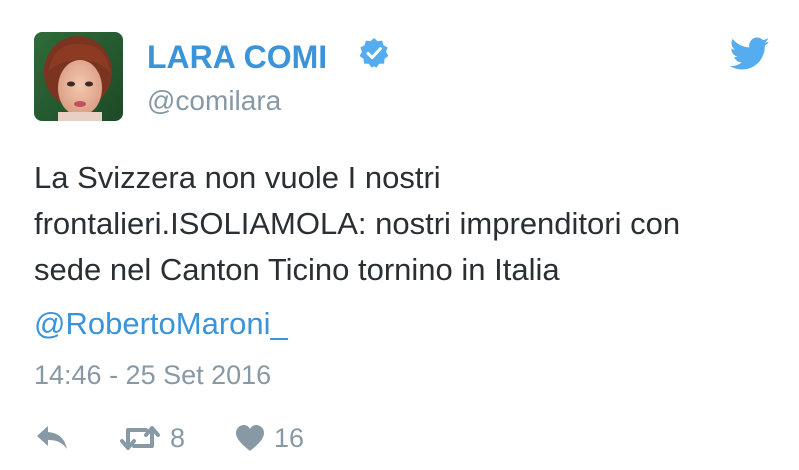 The image size is (799, 470). I want to click on verified-badge-icon, so click(374, 53).